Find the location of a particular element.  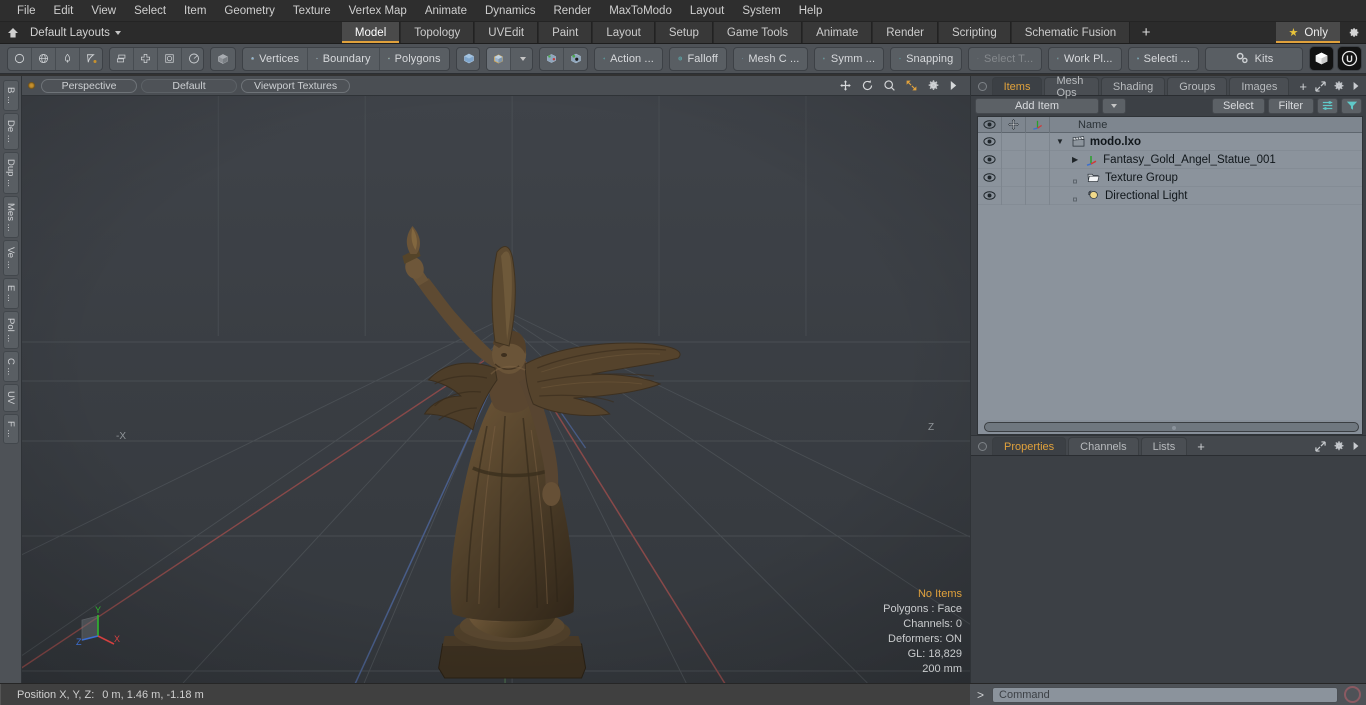

kits-button: Kits is located at coordinates (1254, 58).